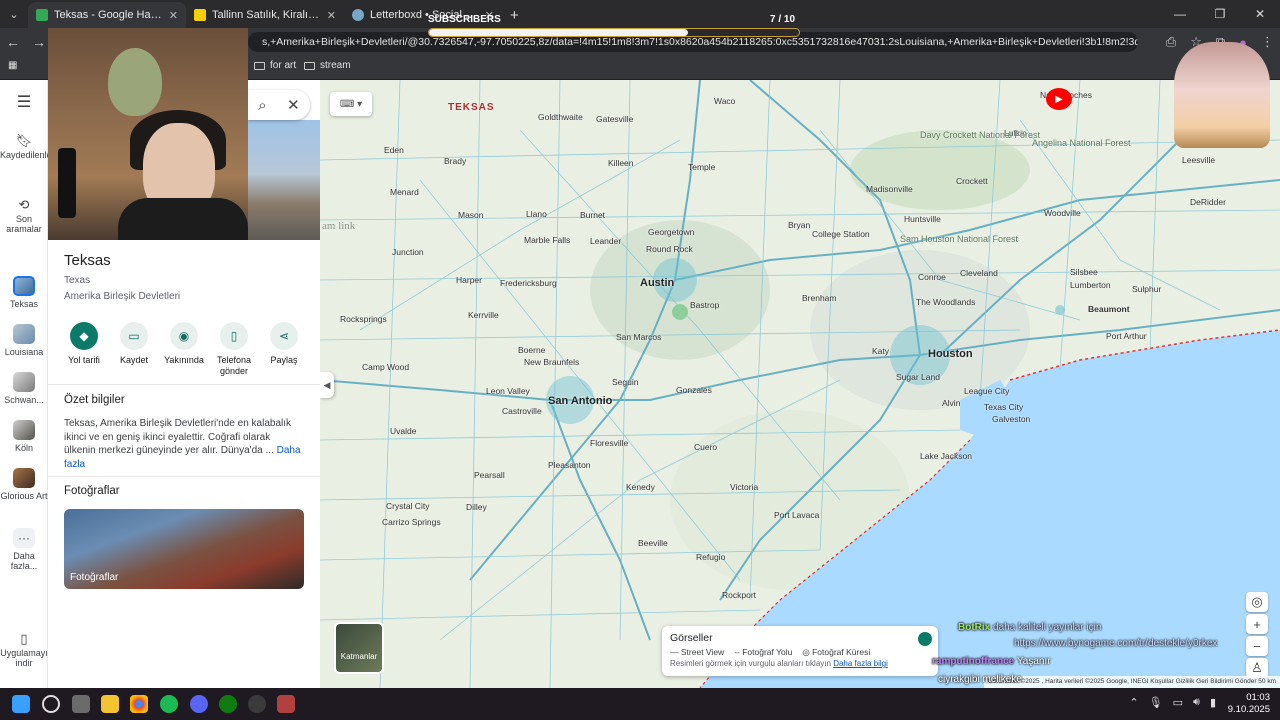  What do you see at coordinates (922, 219) in the screenshot?
I see `city-label: Huntsville` at bounding box center [922, 219].